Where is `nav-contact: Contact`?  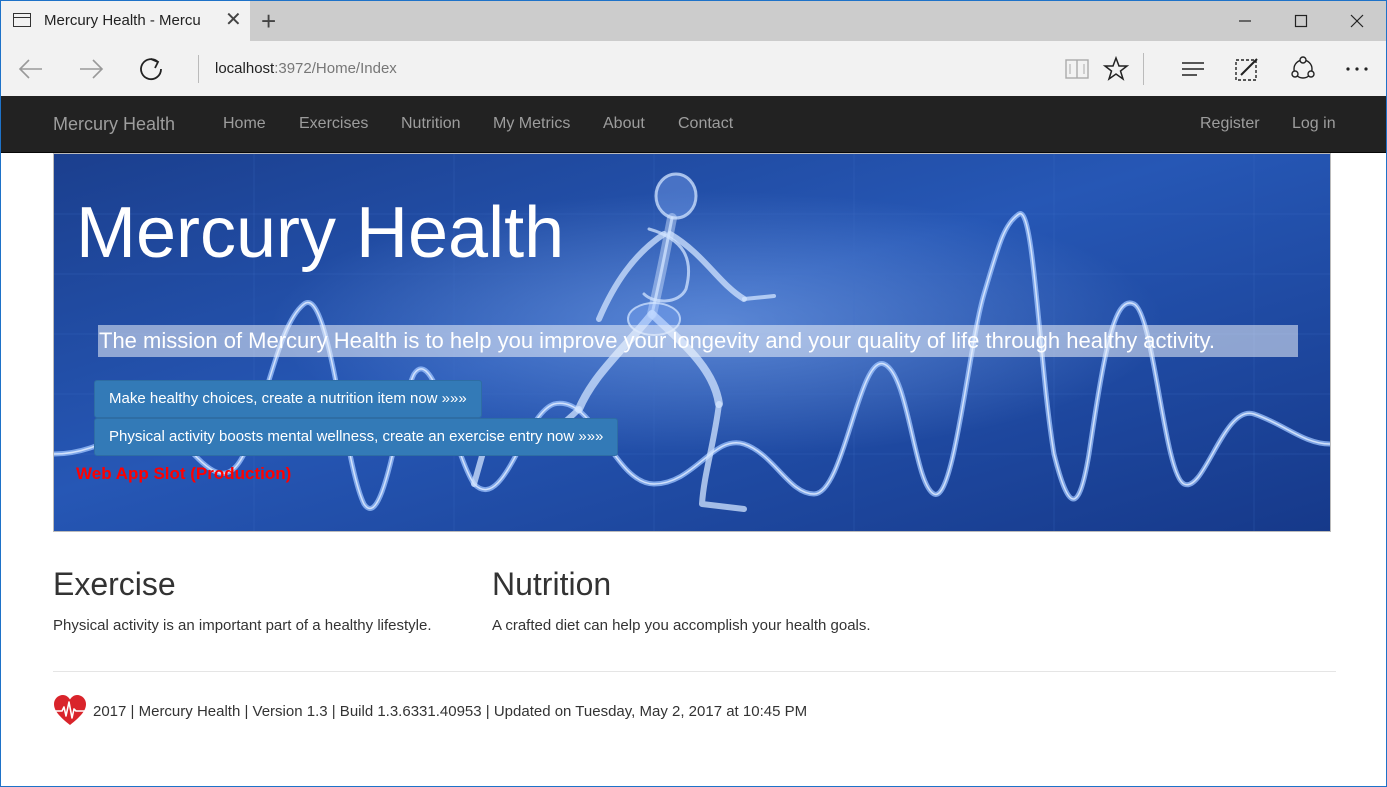 nav-contact: Contact is located at coordinates (705, 124).